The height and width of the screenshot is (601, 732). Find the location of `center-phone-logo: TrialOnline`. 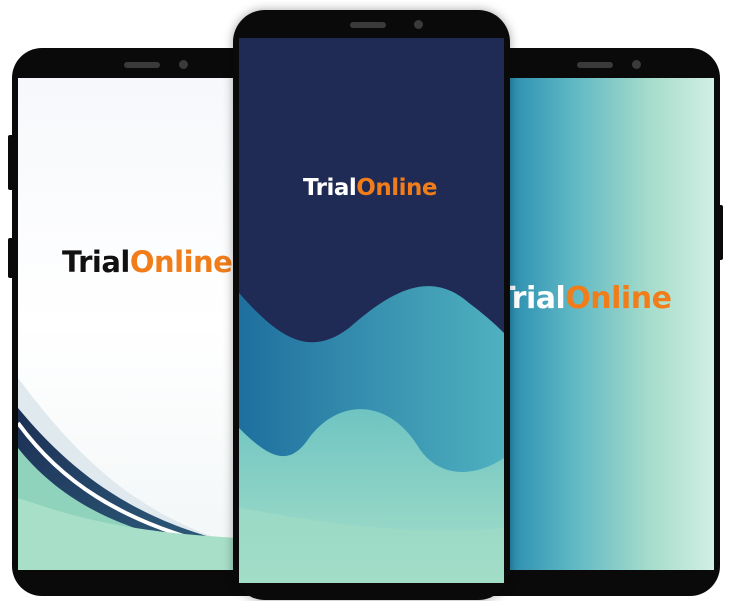

center-phone-logo: TrialOnline is located at coordinates (370, 188).